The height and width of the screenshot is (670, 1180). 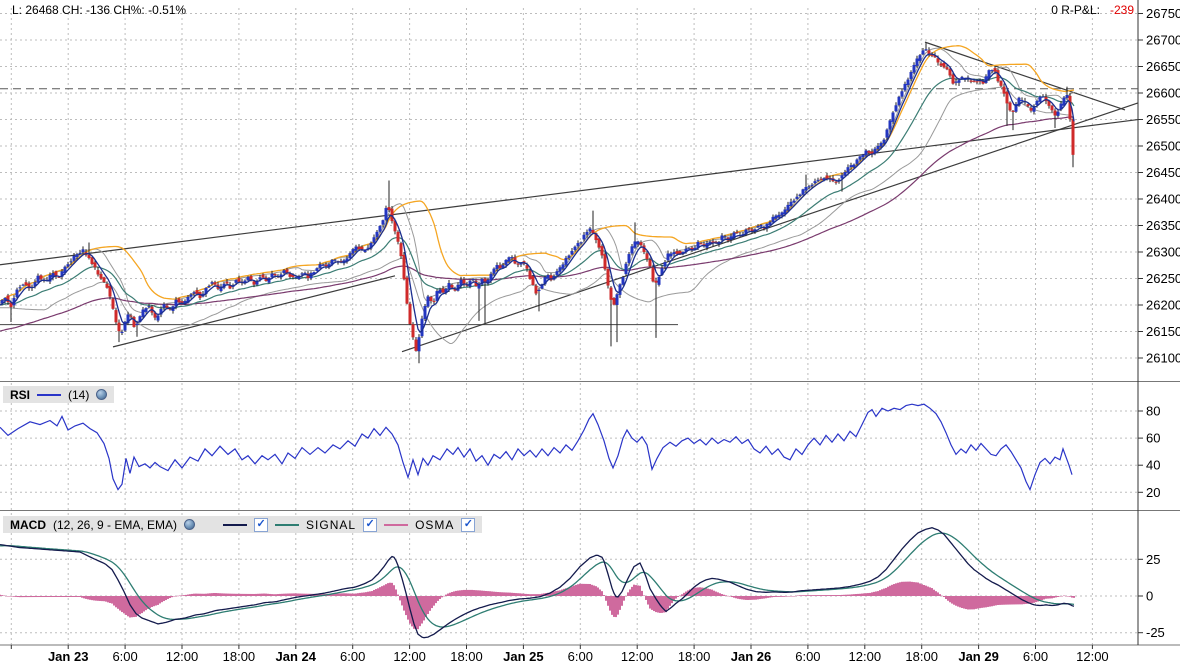 What do you see at coordinates (190, 524) in the screenshot?
I see `macd-settings-icon` at bounding box center [190, 524].